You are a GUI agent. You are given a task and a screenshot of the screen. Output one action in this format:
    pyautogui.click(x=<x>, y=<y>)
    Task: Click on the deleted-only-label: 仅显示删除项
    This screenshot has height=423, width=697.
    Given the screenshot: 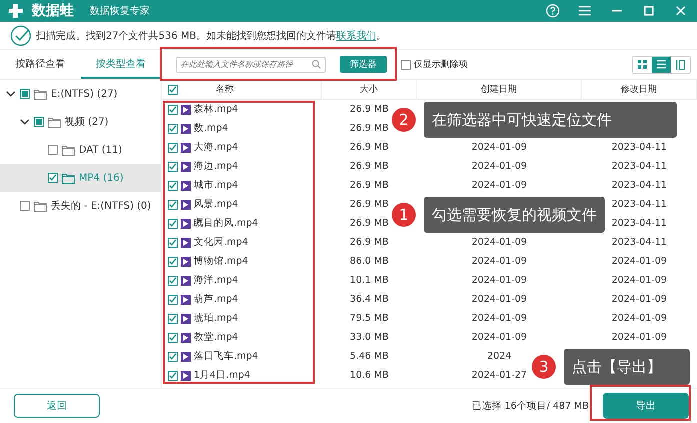 What is the action you would take?
    pyautogui.click(x=441, y=64)
    